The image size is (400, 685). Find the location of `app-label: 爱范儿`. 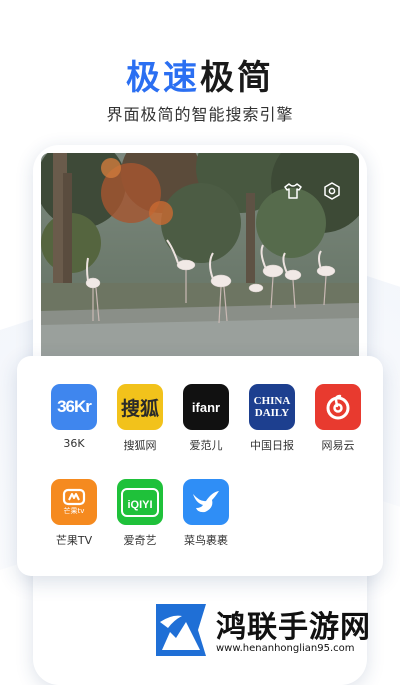

app-label: 爱范儿 is located at coordinates (206, 445).